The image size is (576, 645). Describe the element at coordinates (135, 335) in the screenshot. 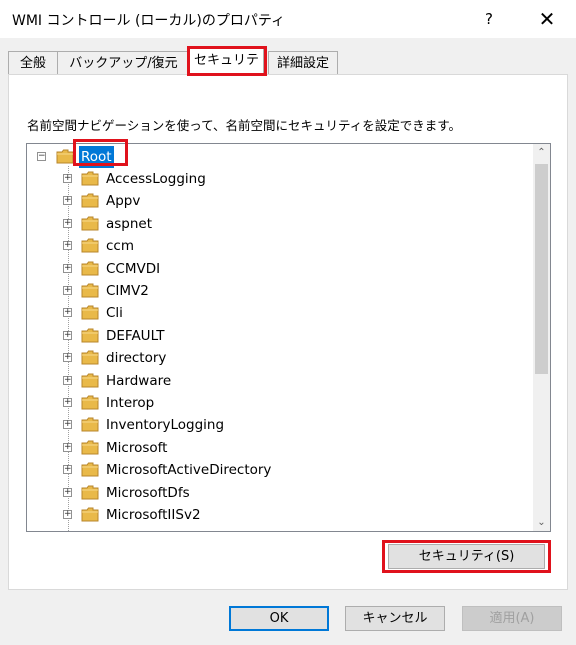

I see `tree-node-label: DEFAULT` at that location.